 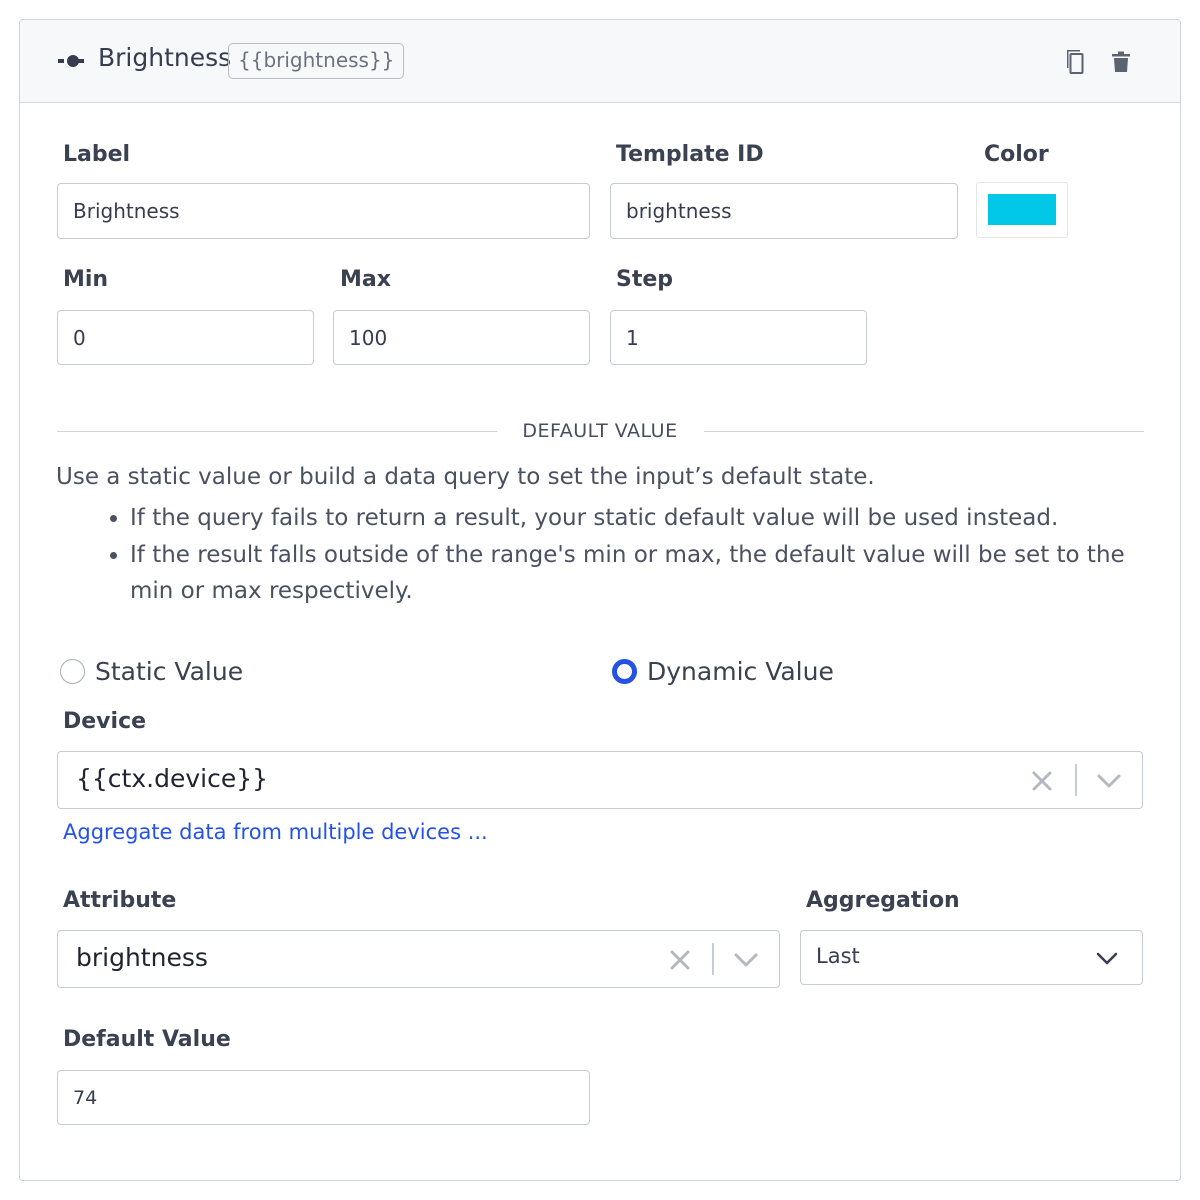 I want to click on template-id-badge: {{brightness}}, so click(x=316, y=61).